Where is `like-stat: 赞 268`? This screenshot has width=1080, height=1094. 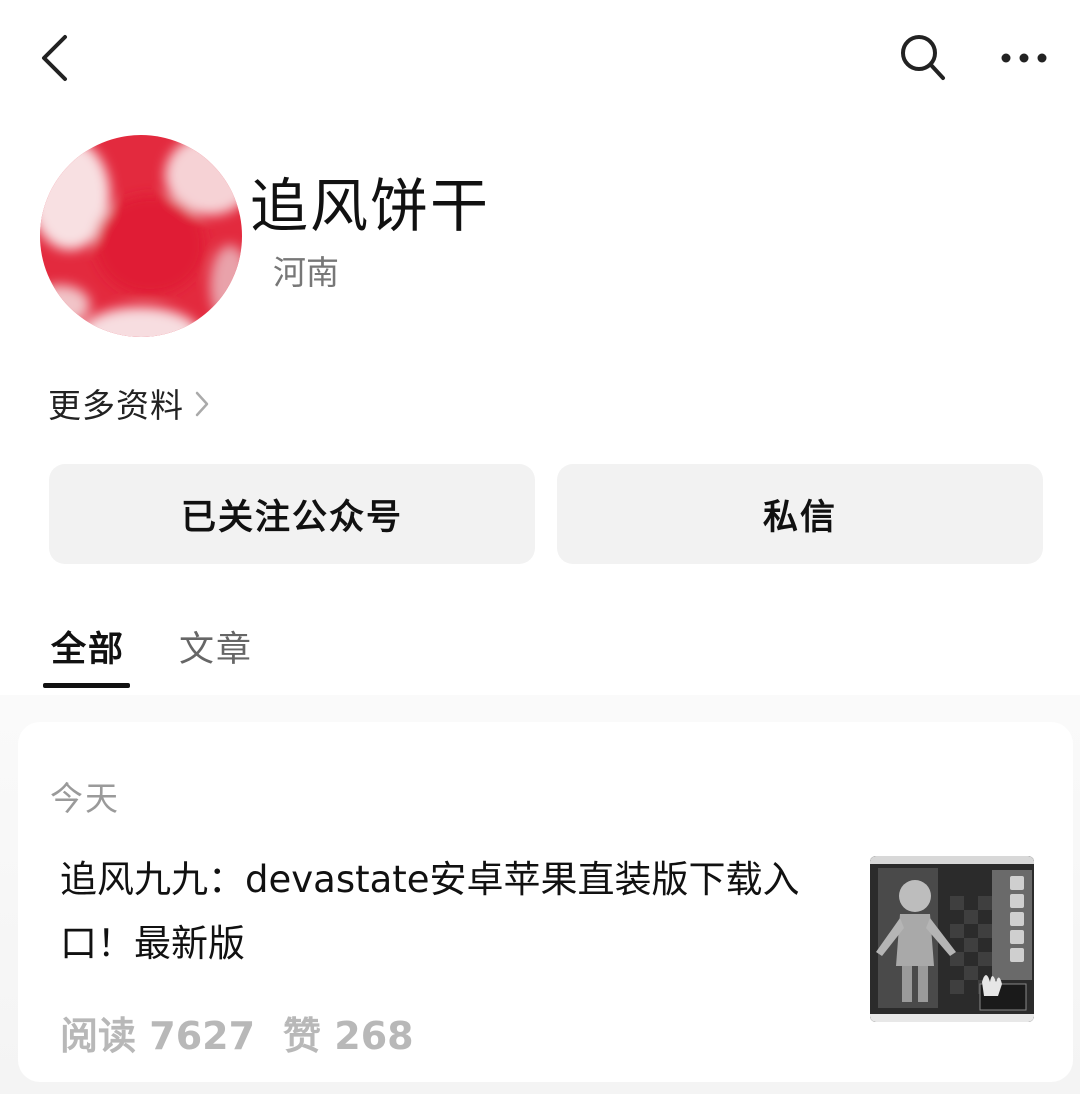
like-stat: 赞 268 is located at coordinates (348, 1032).